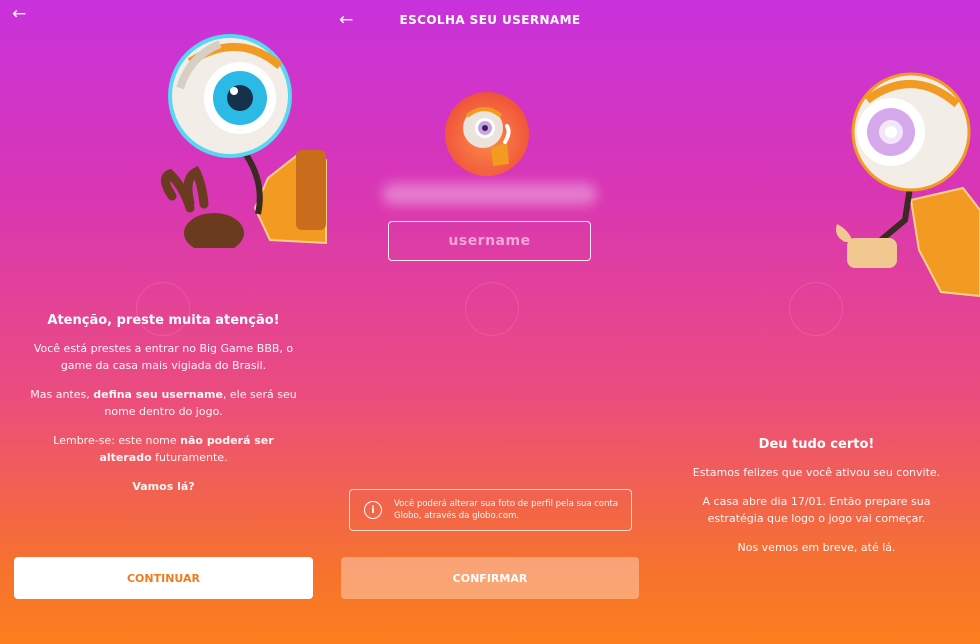 This screenshot has width=980, height=644. I want to click on success-paragraph-3: Nos vemos em breve, até lá., so click(816, 547).